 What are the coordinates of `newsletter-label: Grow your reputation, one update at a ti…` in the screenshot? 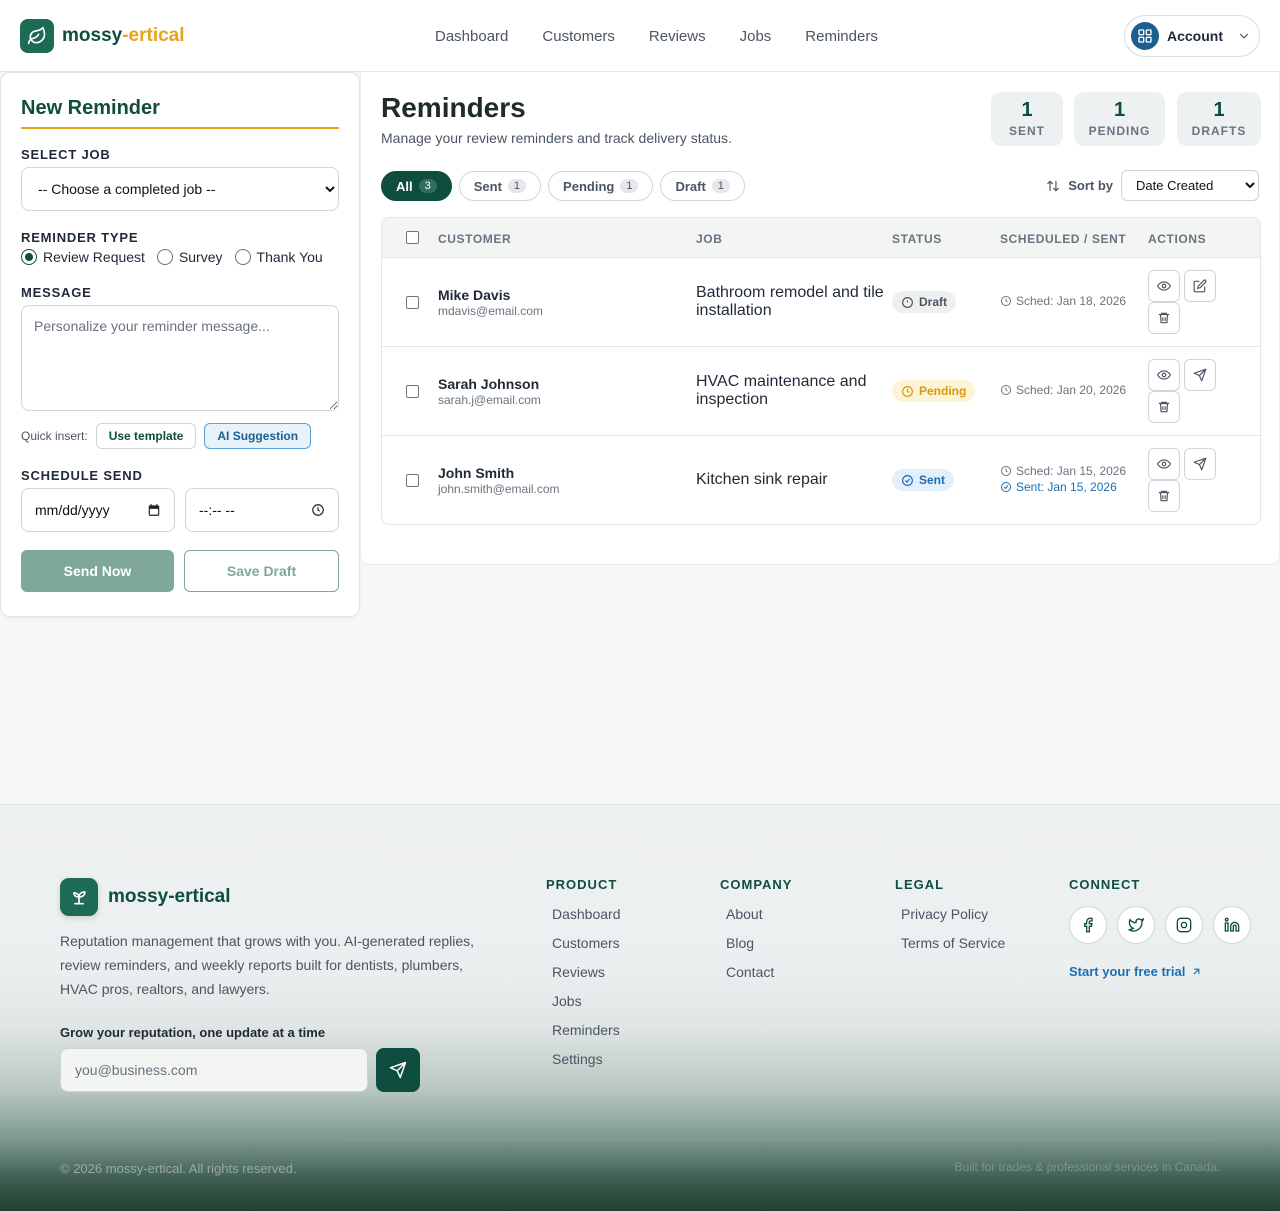 It's located at (193, 1032).